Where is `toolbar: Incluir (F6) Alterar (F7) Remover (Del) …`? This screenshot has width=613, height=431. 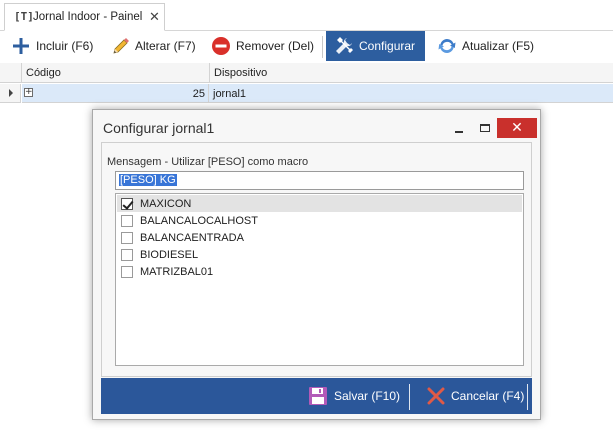
toolbar: Incluir (F6) Alterar (F7) Remover (Del) … is located at coordinates (306, 46).